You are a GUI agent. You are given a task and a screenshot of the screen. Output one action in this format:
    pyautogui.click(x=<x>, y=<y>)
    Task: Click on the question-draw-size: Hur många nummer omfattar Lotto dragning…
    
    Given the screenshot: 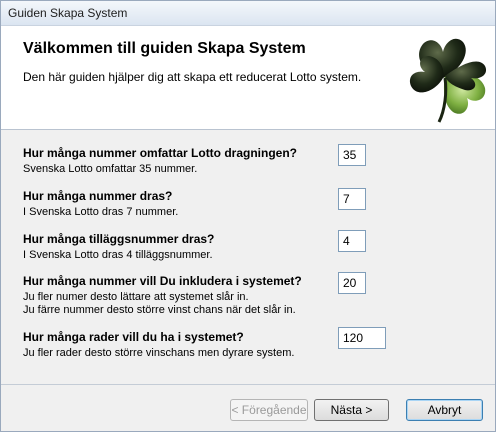 What is the action you would take?
    pyautogui.click(x=160, y=161)
    